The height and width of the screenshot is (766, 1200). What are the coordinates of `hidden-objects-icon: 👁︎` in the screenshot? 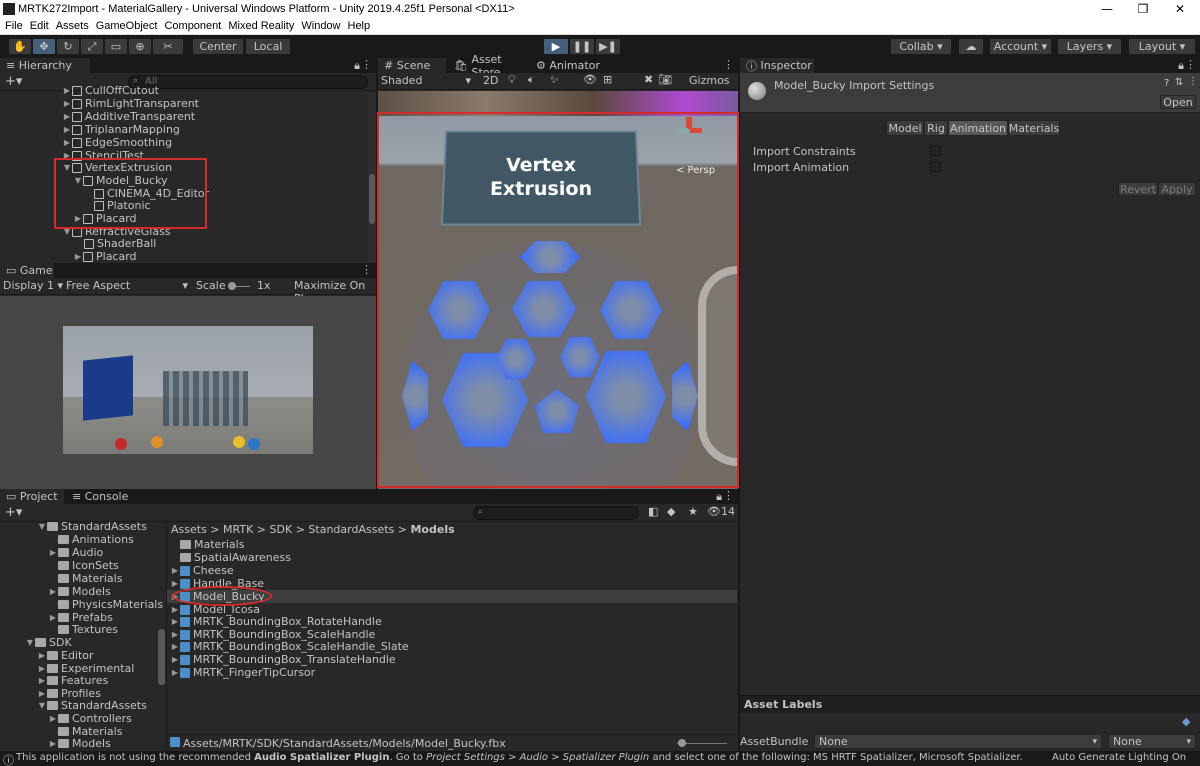 It's located at (590, 79).